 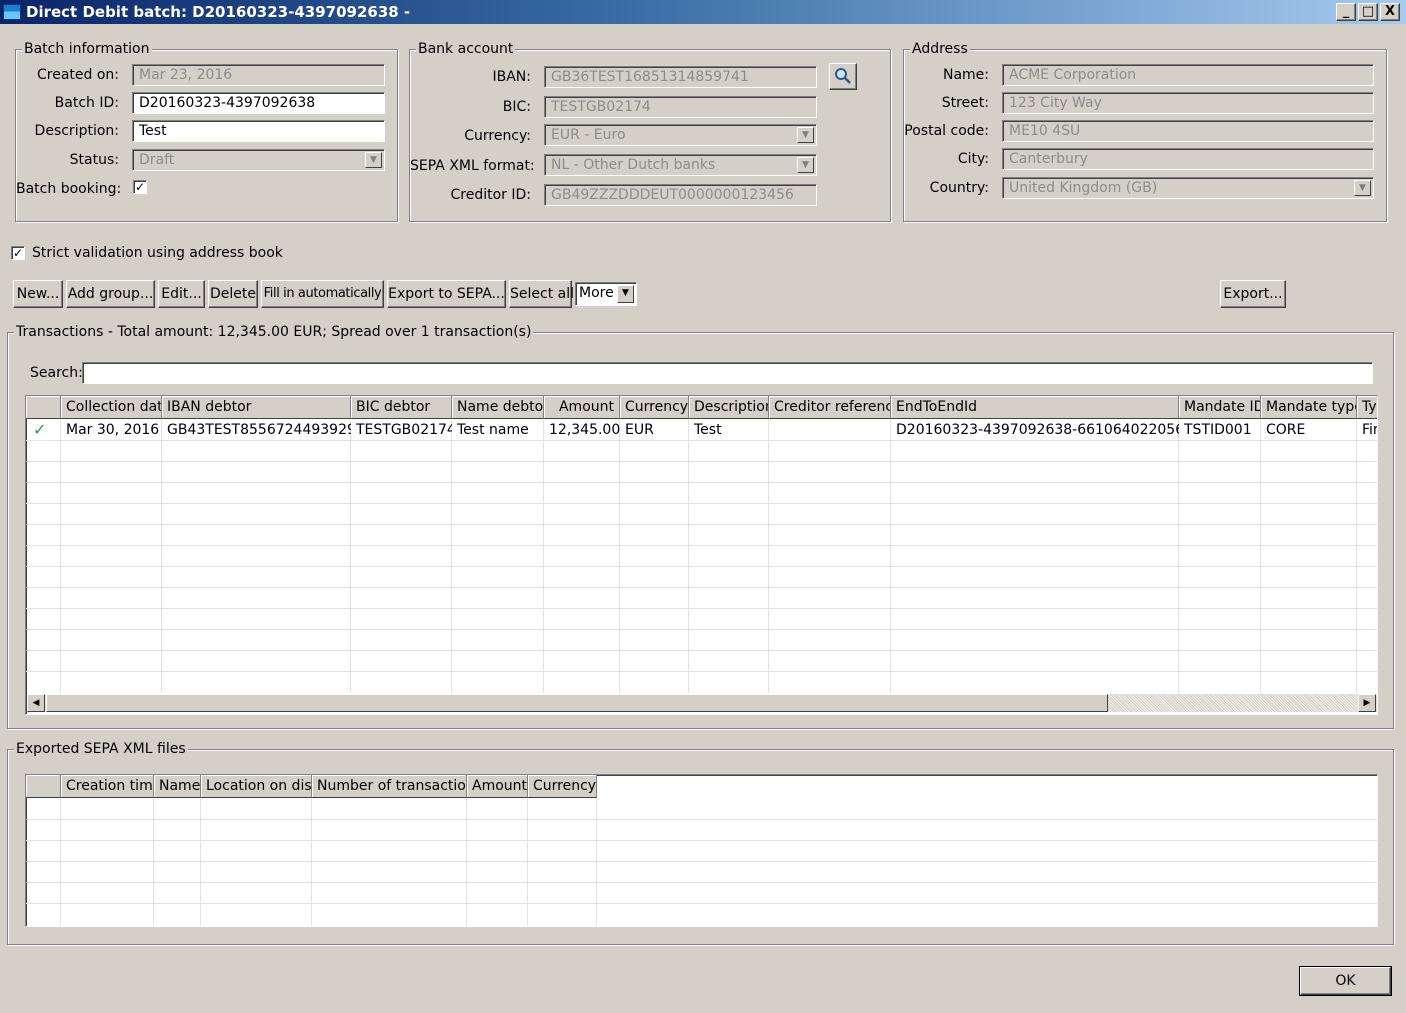 I want to click on strict-validation-checkbox: ✓, so click(x=18, y=253).